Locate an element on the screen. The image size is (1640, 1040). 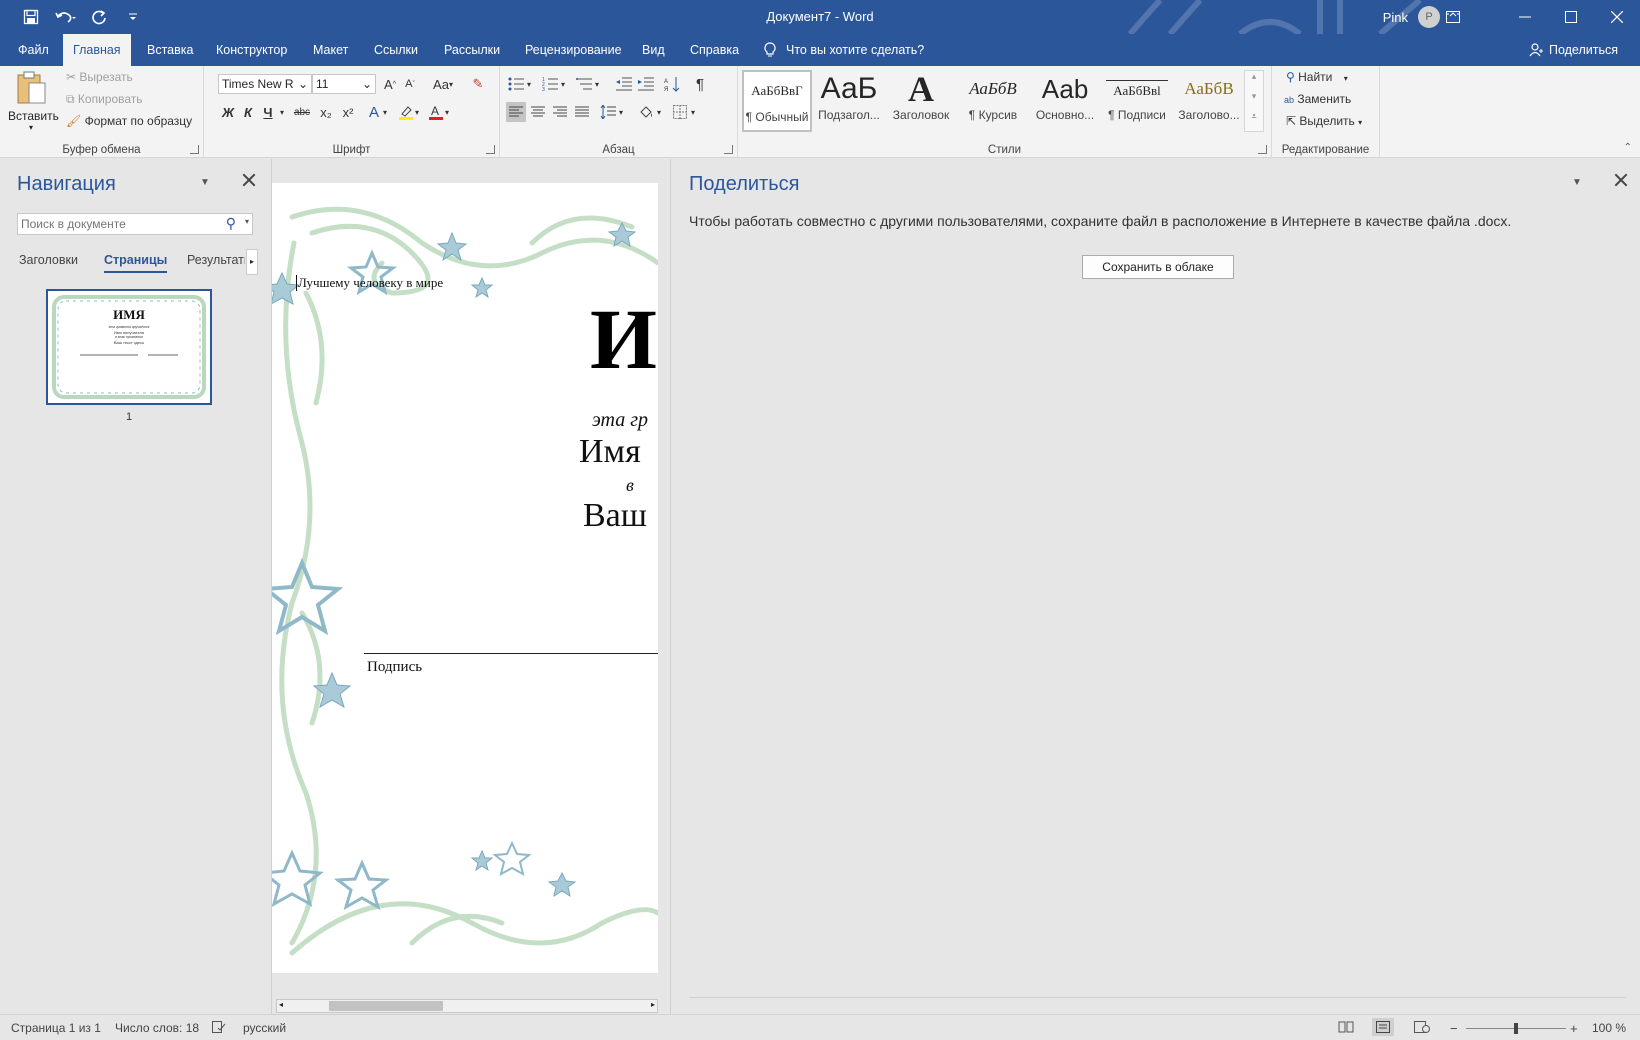
read-mode-icon is located at coordinates (1346, 1028).